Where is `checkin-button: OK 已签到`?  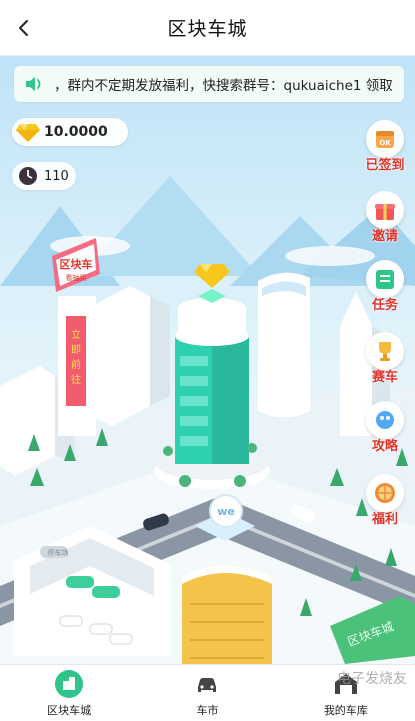
checkin-button: OK 已签到 is located at coordinates (385, 146).